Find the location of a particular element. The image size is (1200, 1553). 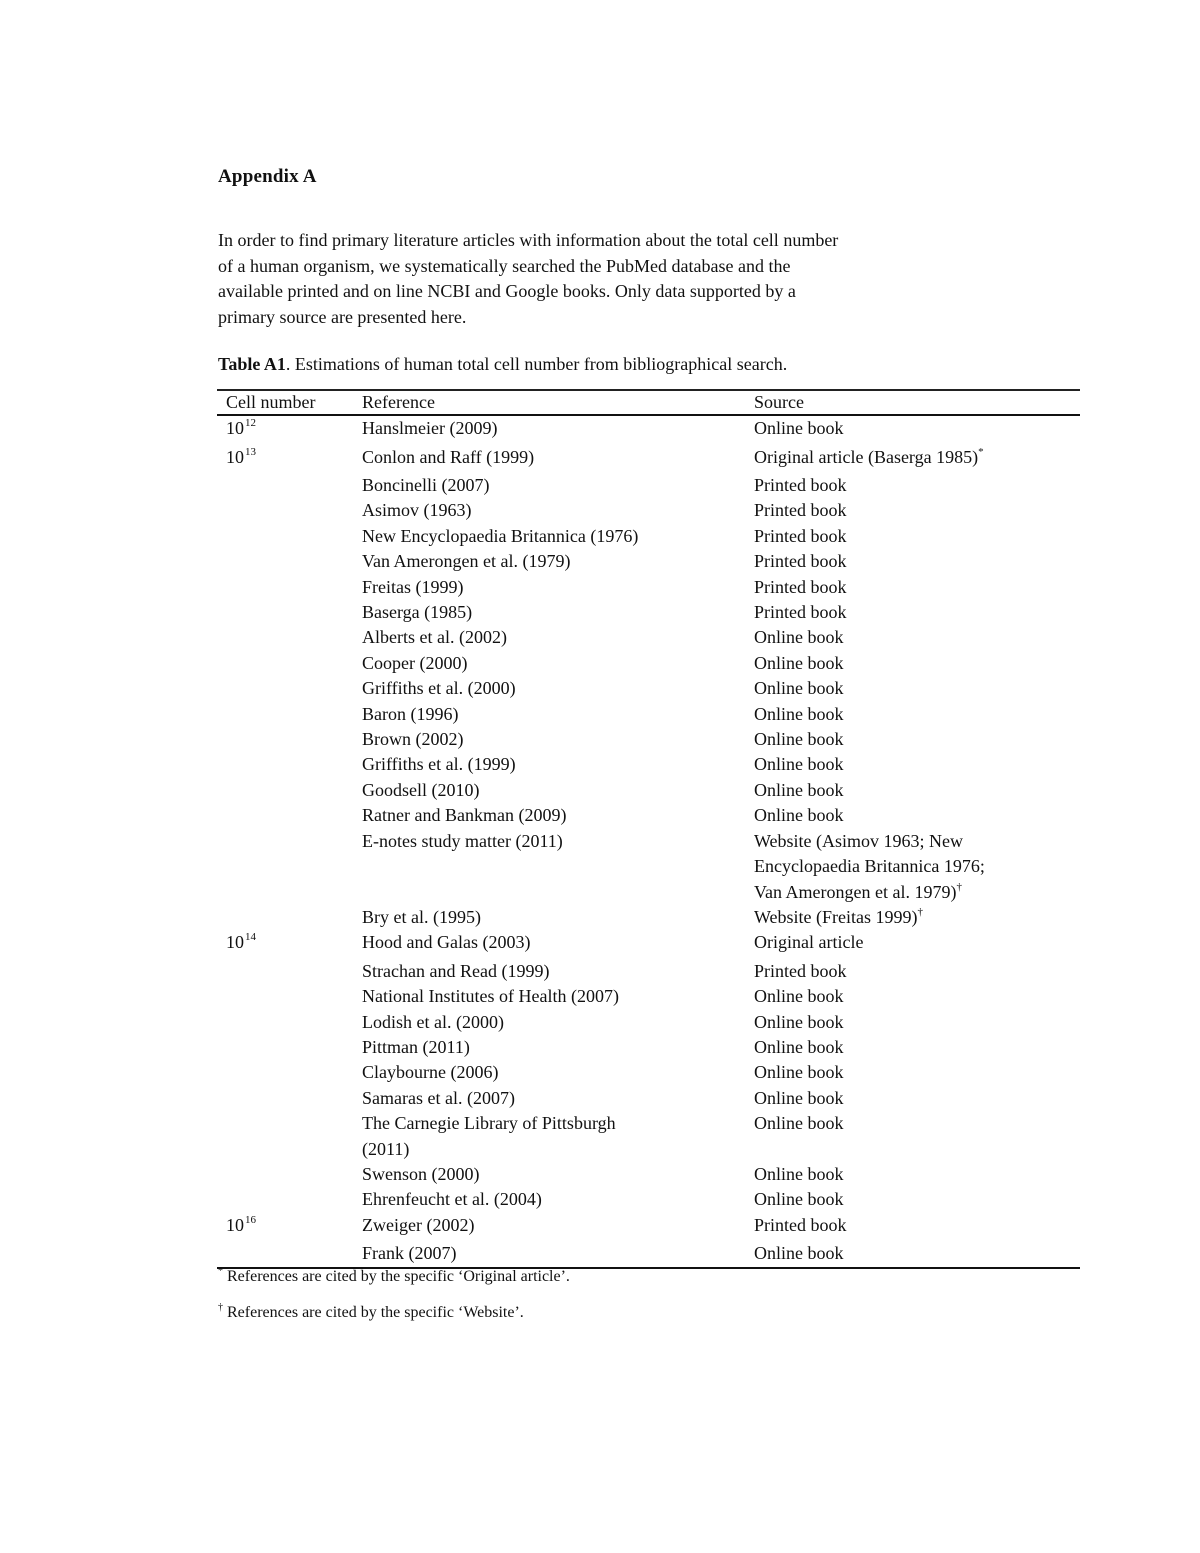

reference-line: Baron (1996) is located at coordinates (410, 713).